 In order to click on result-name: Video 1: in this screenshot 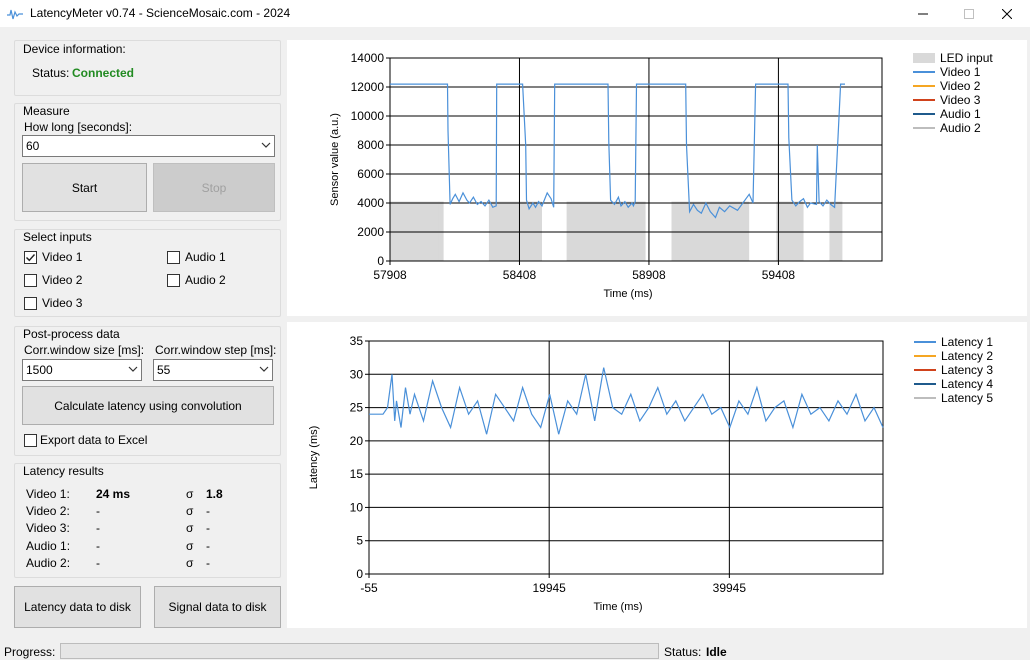, I will do `click(48, 494)`.